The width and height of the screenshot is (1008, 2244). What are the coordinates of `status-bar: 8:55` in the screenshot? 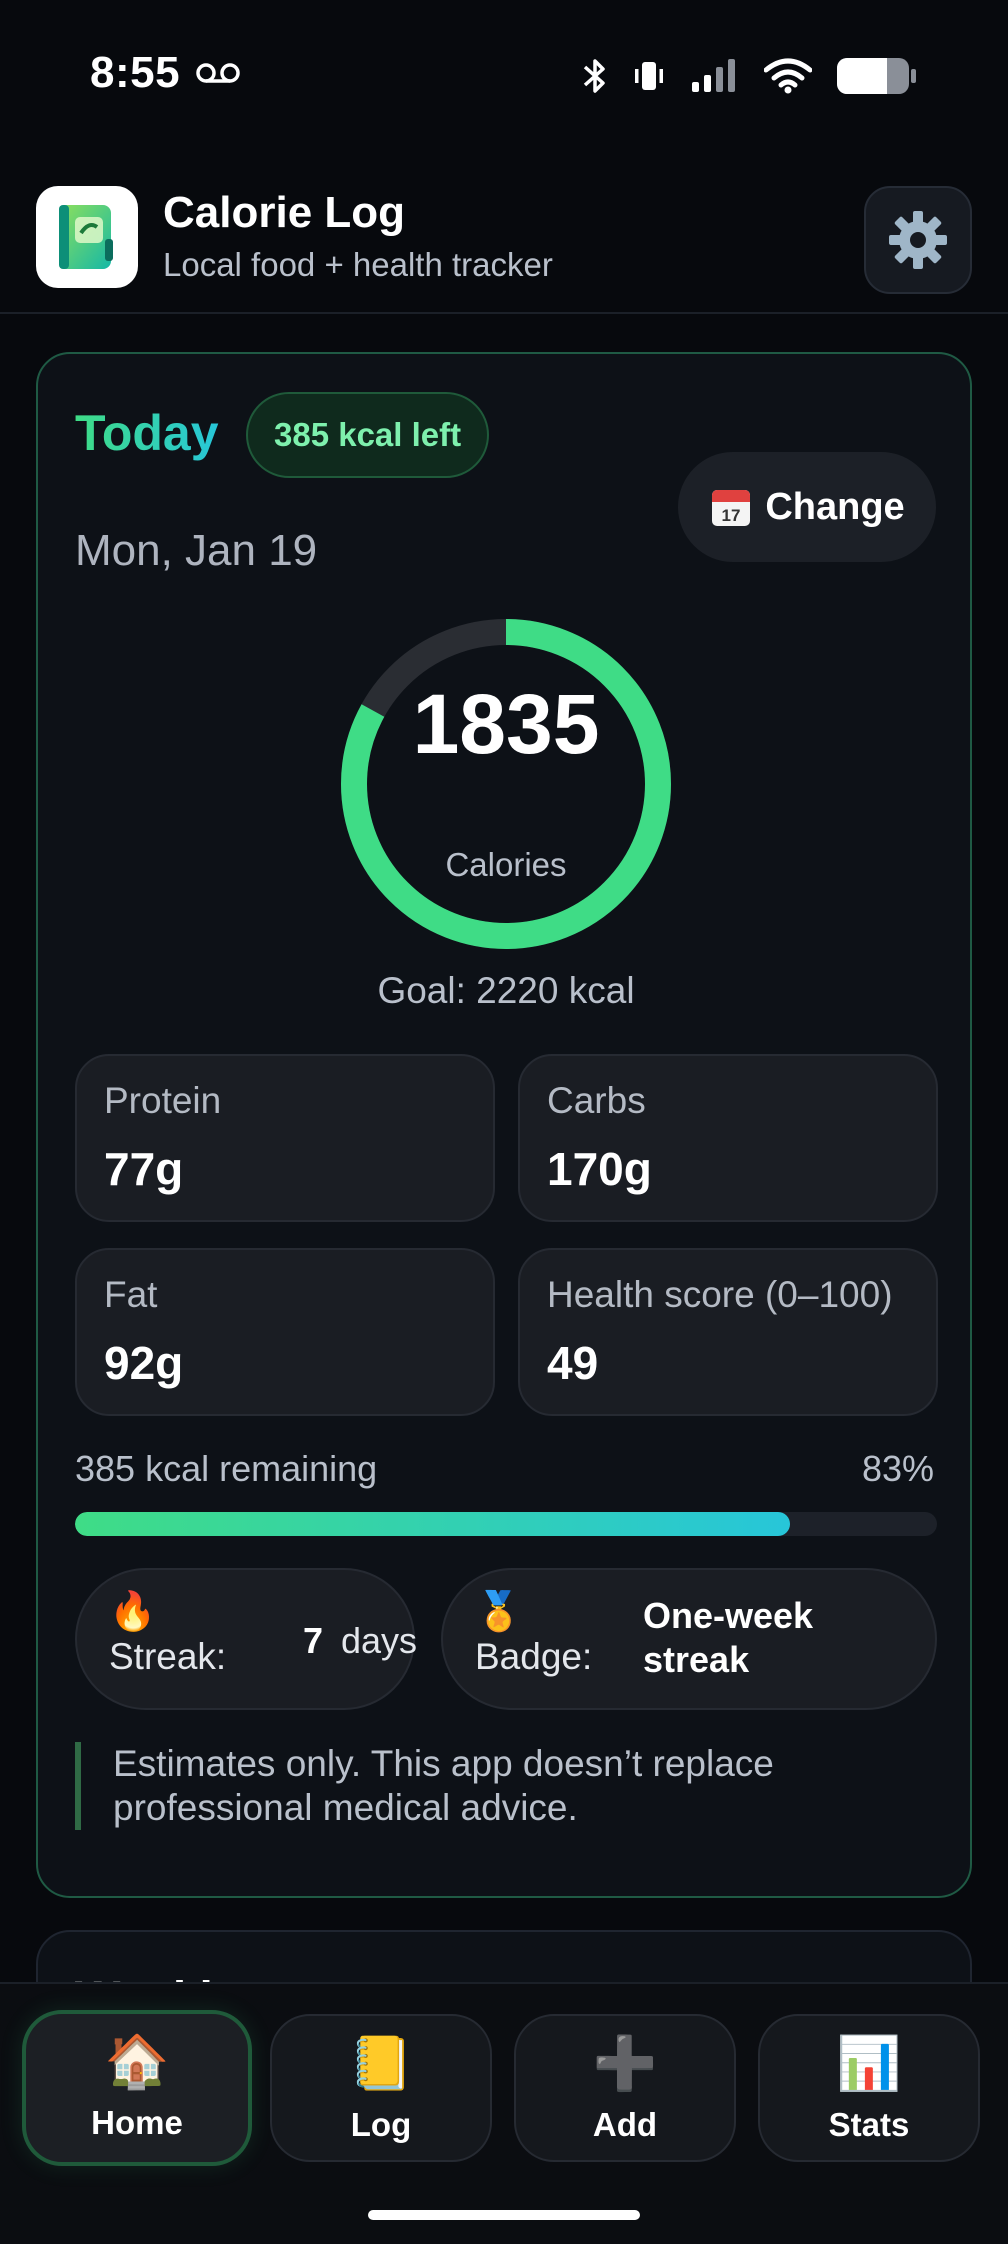 It's located at (504, 75).